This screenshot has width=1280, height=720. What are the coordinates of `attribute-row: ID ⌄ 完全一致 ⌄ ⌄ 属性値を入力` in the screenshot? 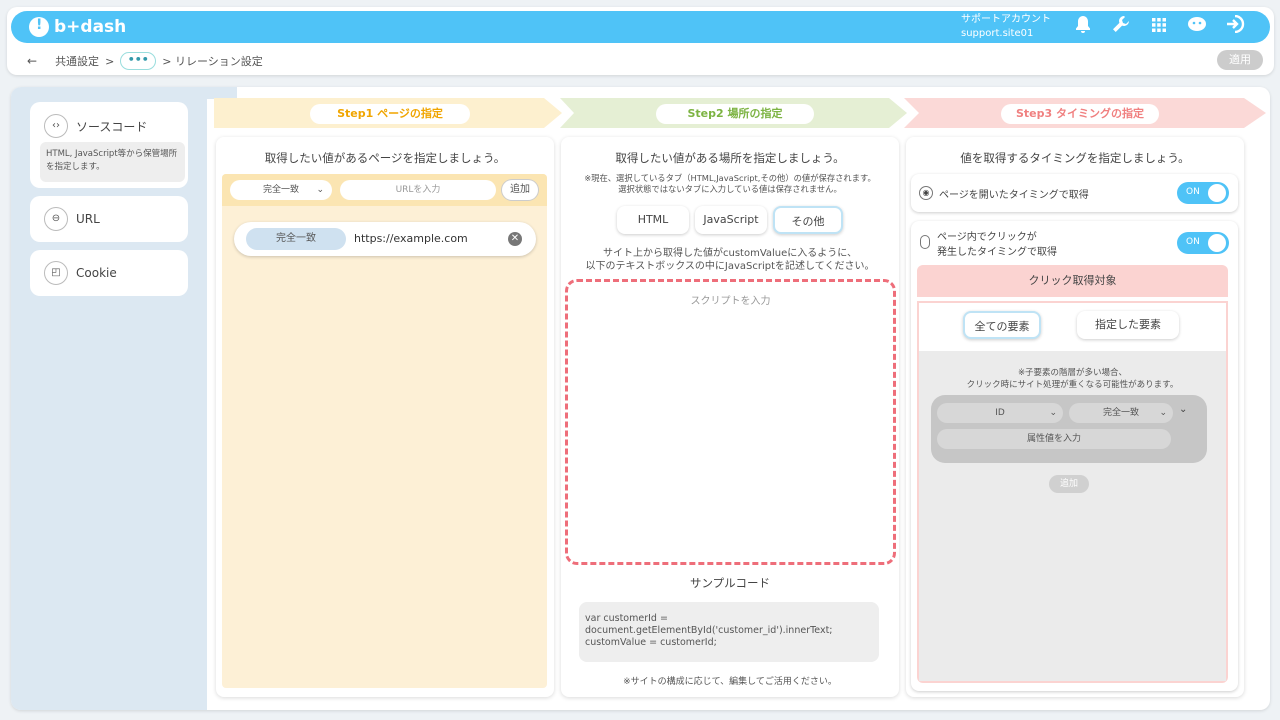 It's located at (1069, 429).